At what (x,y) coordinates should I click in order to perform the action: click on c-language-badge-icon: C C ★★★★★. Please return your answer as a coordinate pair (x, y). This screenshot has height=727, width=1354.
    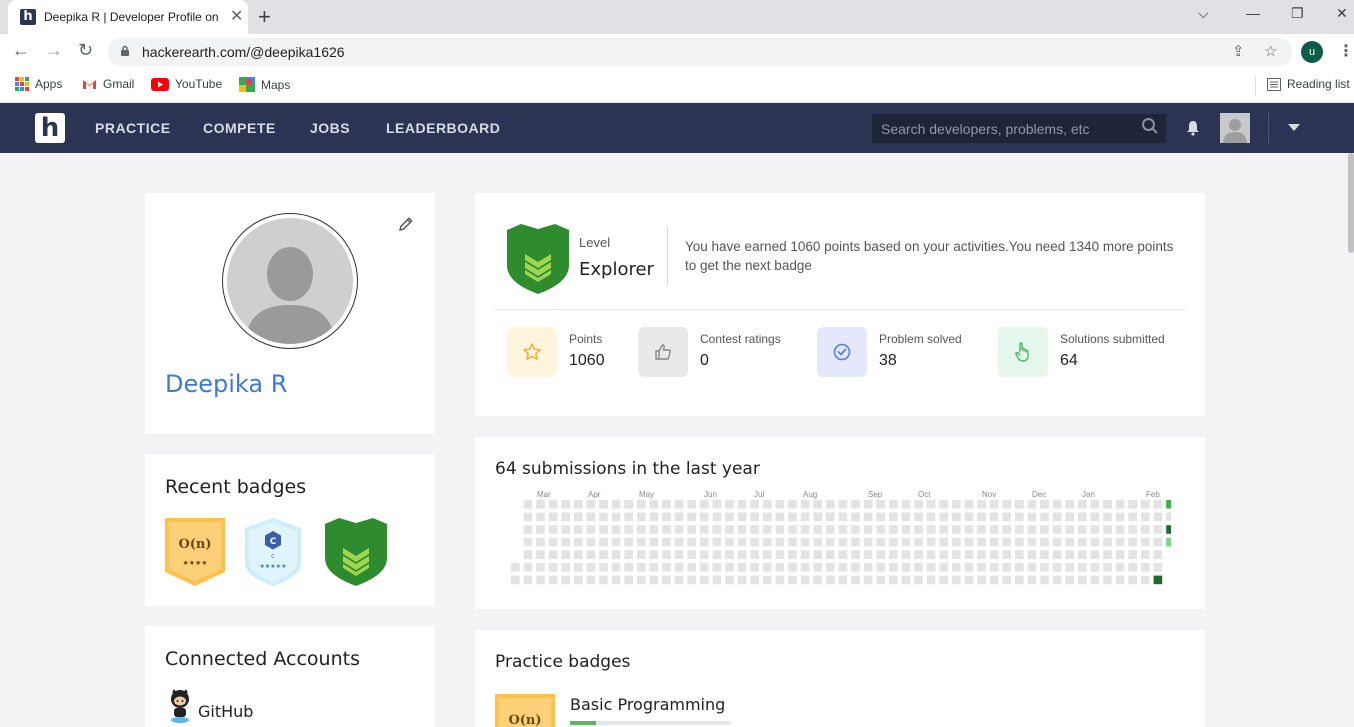
    Looking at the image, I should click on (273, 552).